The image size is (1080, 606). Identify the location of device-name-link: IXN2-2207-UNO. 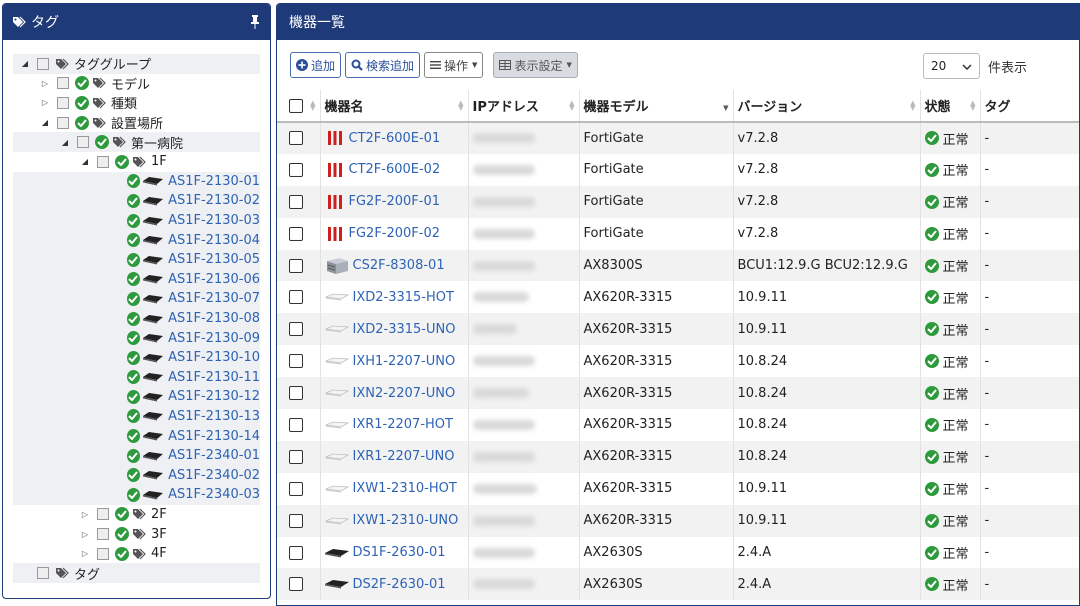
(404, 393).